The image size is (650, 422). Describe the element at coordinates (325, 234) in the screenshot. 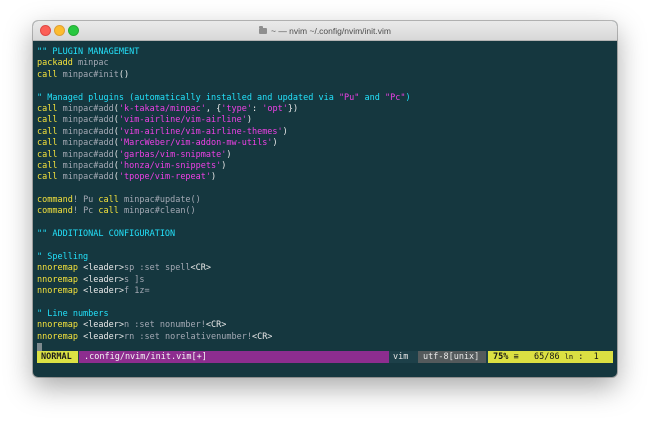

I see `code-line: "" ADDITIONAL CONFIGURATION` at that location.